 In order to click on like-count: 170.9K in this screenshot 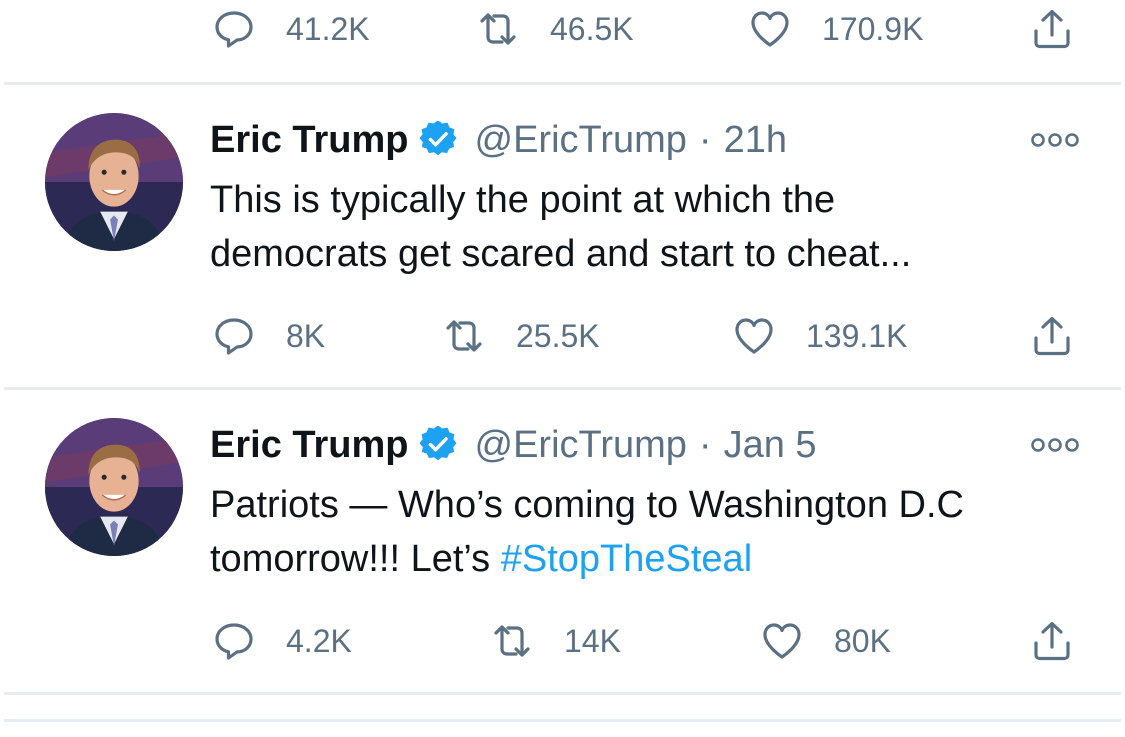, I will do `click(873, 28)`.